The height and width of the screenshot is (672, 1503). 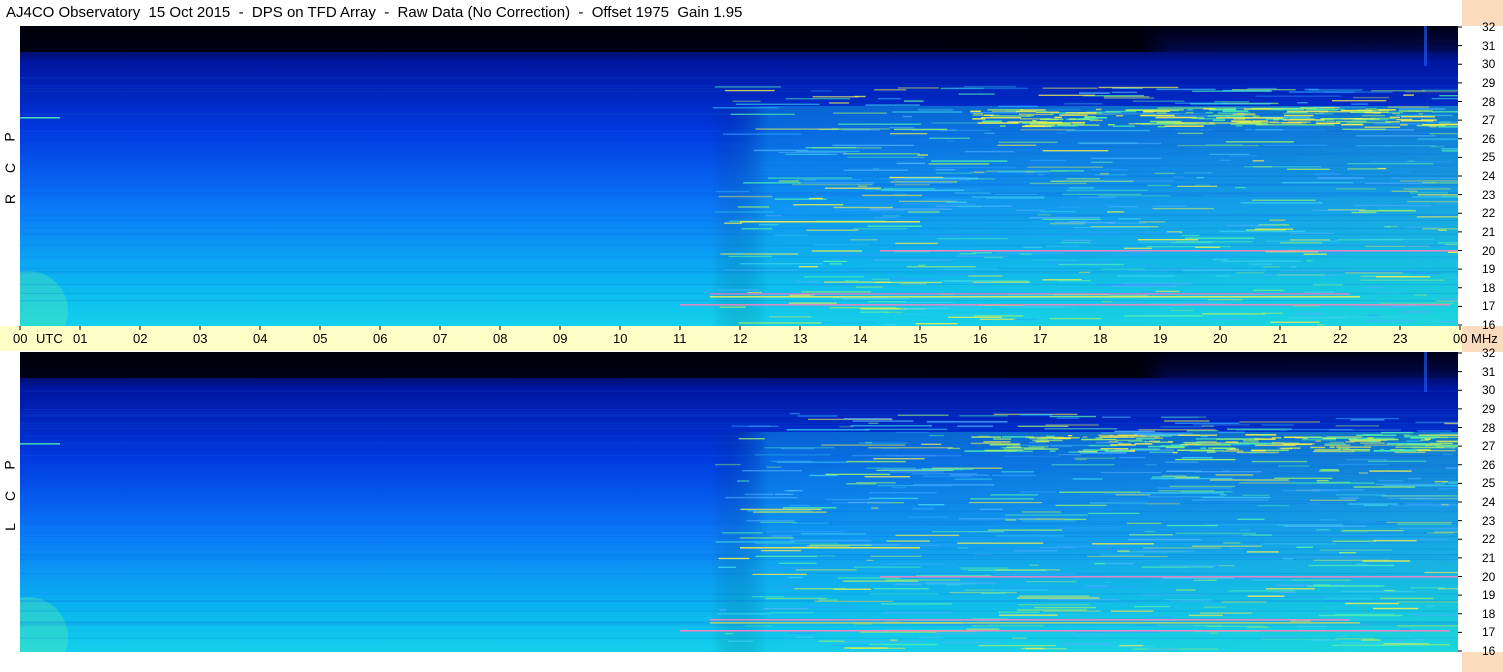 I want to click on lcp-frequency-axis: 16 17 18 19 20 21 22 23 24 25 26 27 28 29 30 31 32, so click(x=1480, y=502).